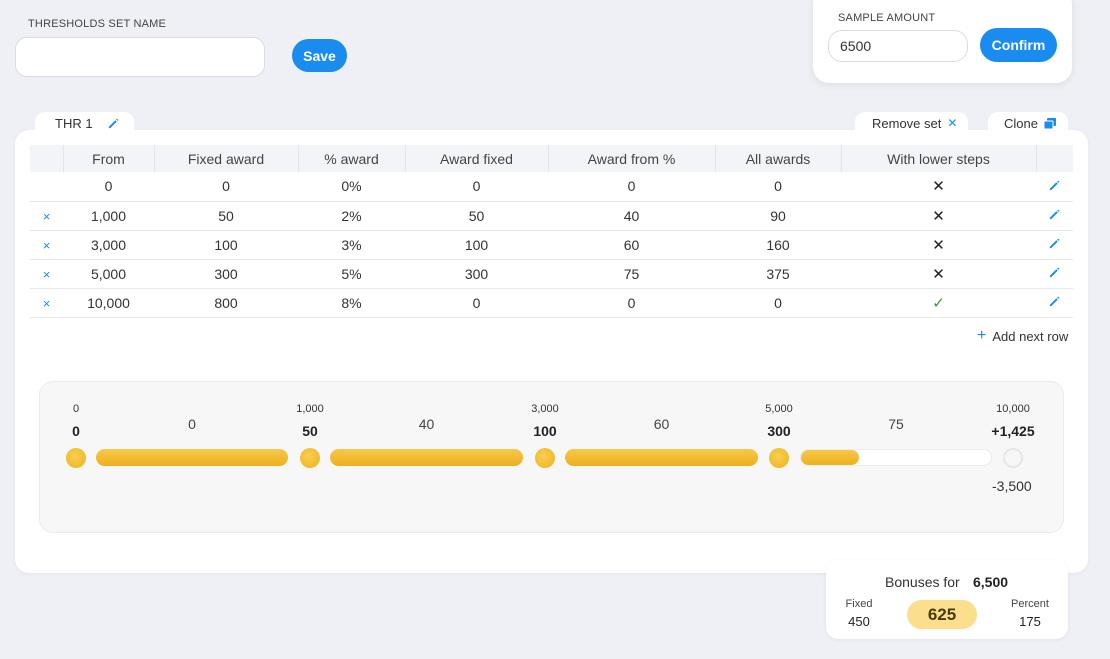 The height and width of the screenshot is (659, 1110). I want to click on add-next-row-button: + Add next row, so click(1022, 336).